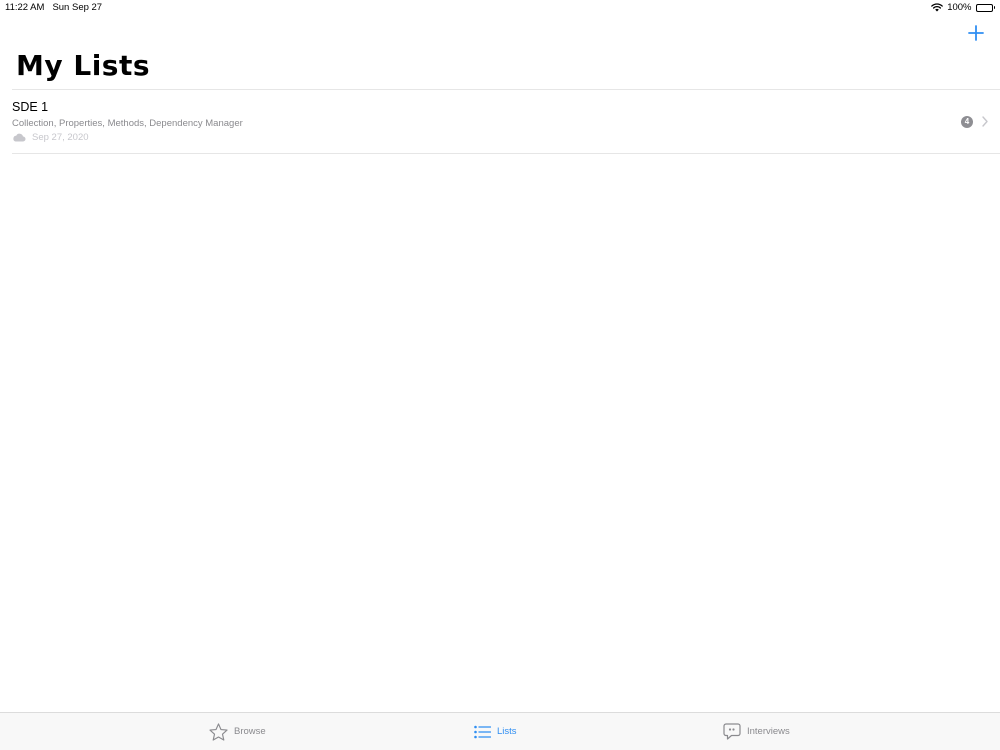 This screenshot has height=750, width=1000. What do you see at coordinates (976, 33) in the screenshot?
I see `plus-icon` at bounding box center [976, 33].